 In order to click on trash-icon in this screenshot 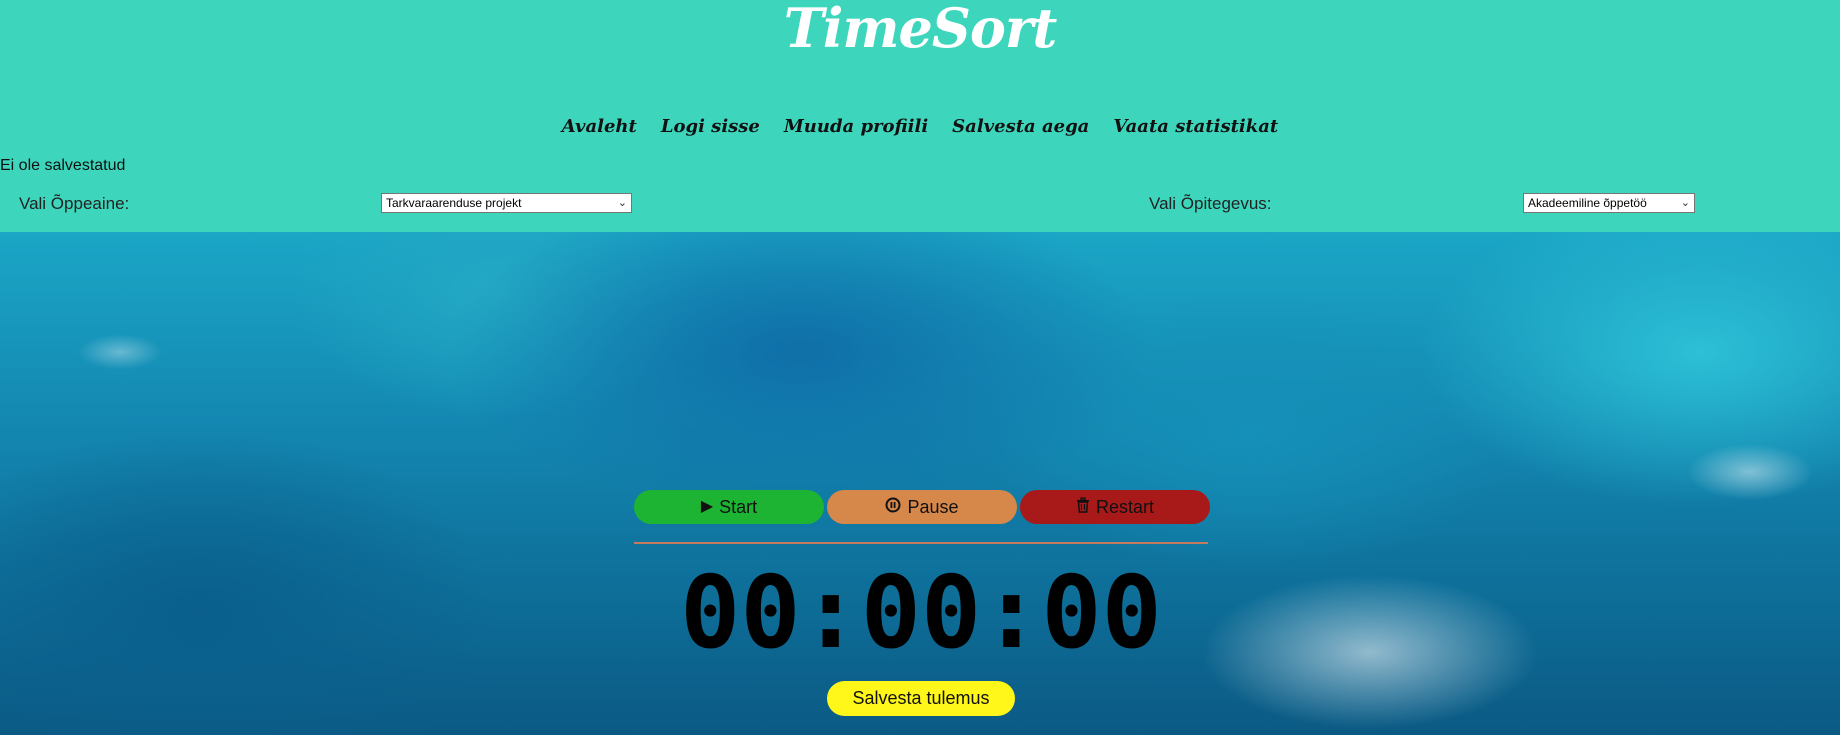, I will do `click(1083, 507)`.